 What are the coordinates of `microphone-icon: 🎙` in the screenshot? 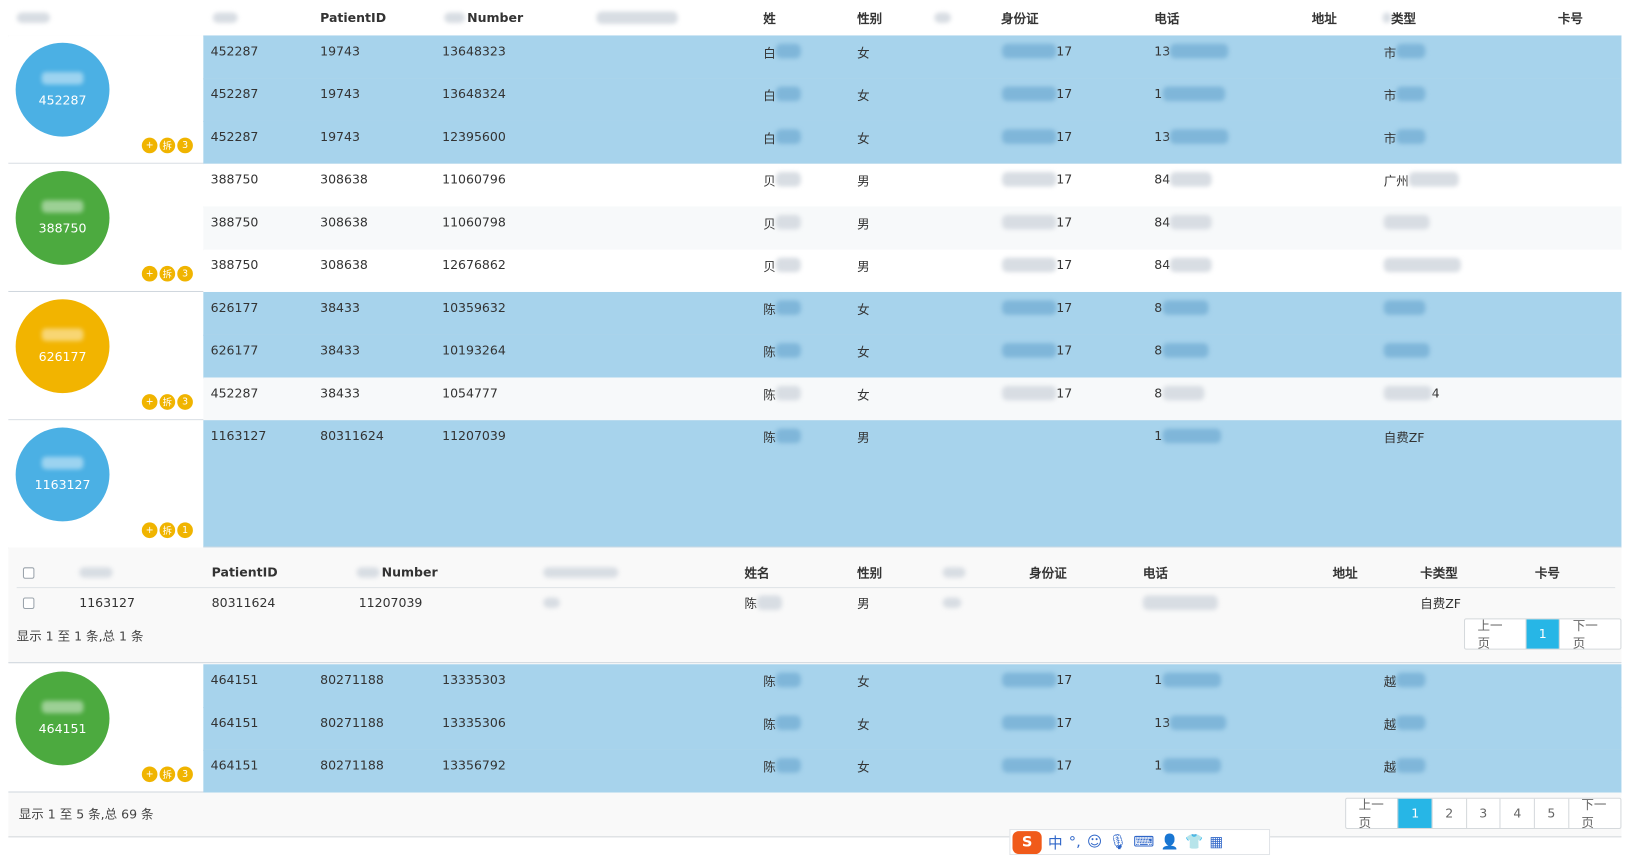 It's located at (1117, 842).